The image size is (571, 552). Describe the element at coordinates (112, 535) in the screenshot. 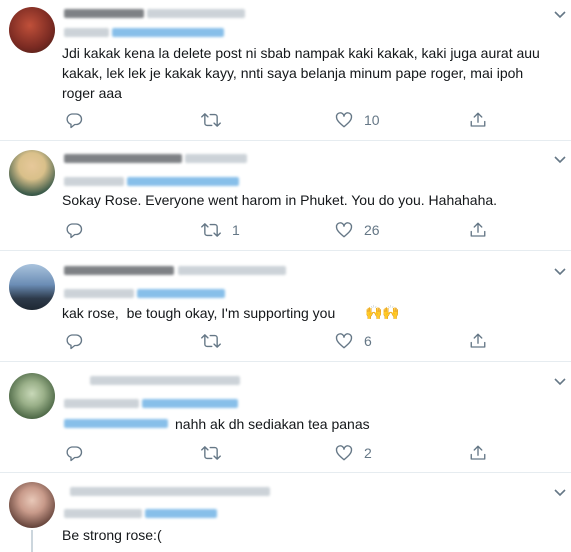

I see `tweet-text-line: Be strong rose:(` at that location.